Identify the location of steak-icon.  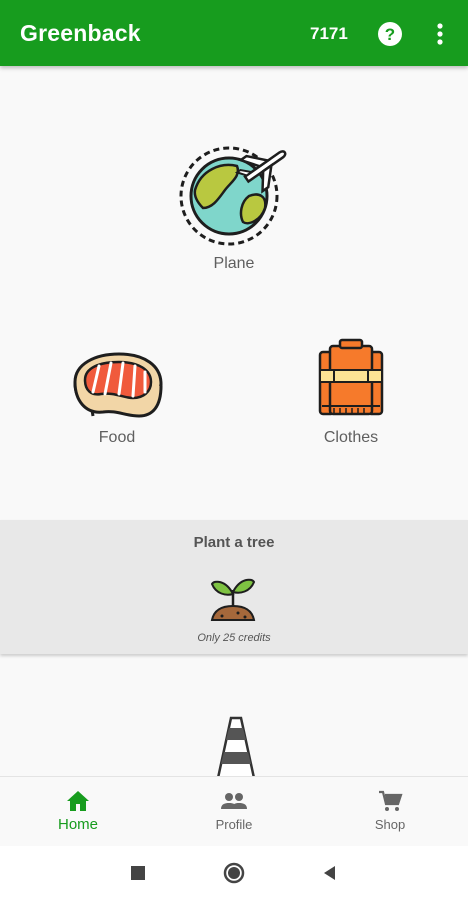
(118, 385).